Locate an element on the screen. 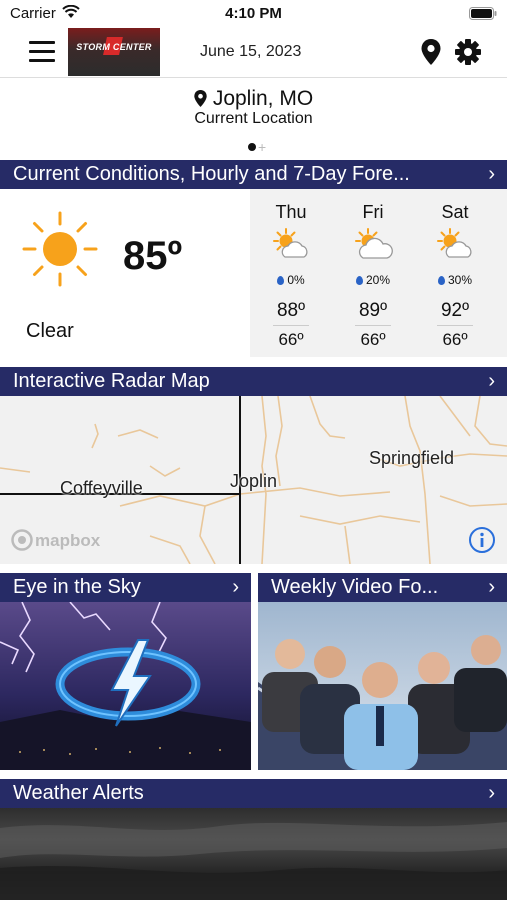 This screenshot has width=507, height=900. page-indicator: + is located at coordinates (257, 147).